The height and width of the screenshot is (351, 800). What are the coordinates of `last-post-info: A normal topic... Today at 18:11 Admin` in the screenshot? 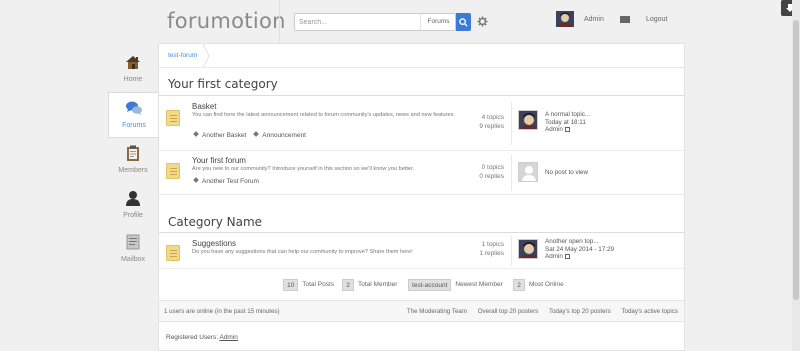 It's located at (567, 122).